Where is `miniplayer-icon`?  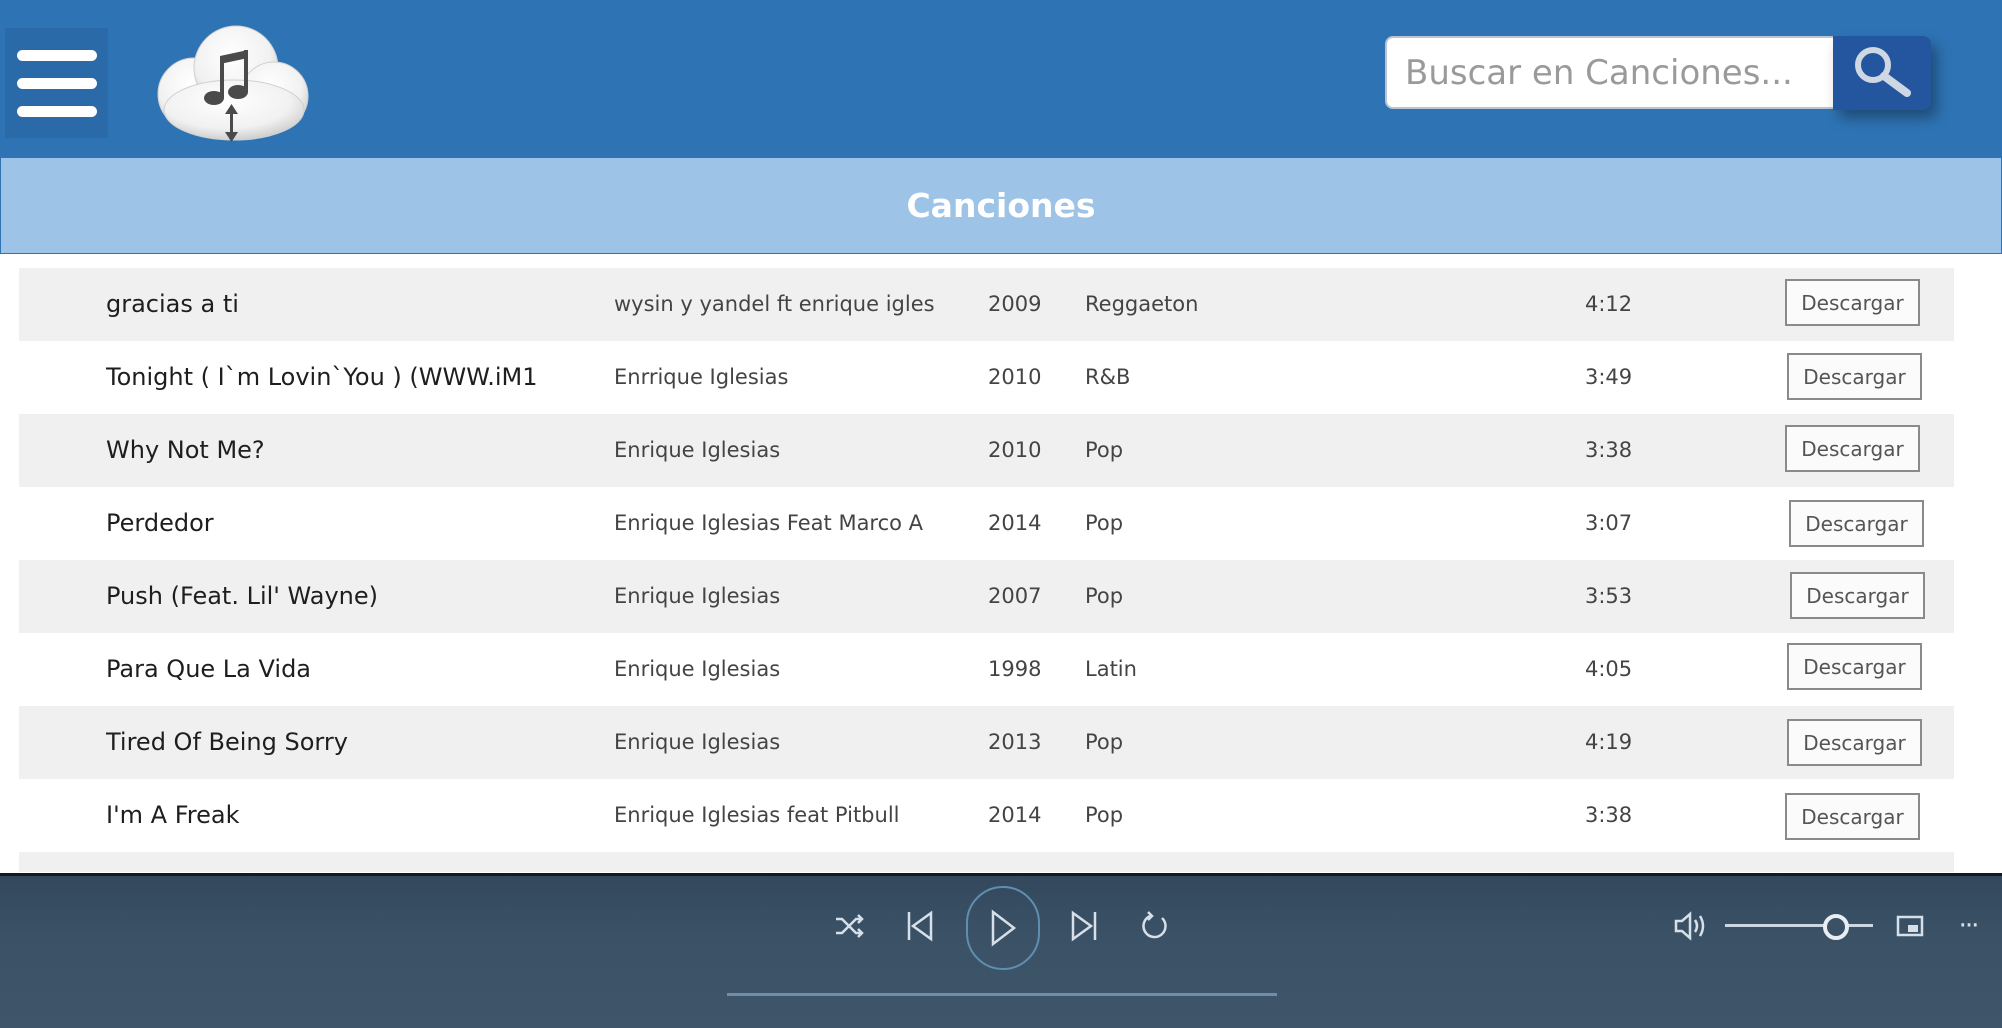
miniplayer-icon is located at coordinates (1910, 926).